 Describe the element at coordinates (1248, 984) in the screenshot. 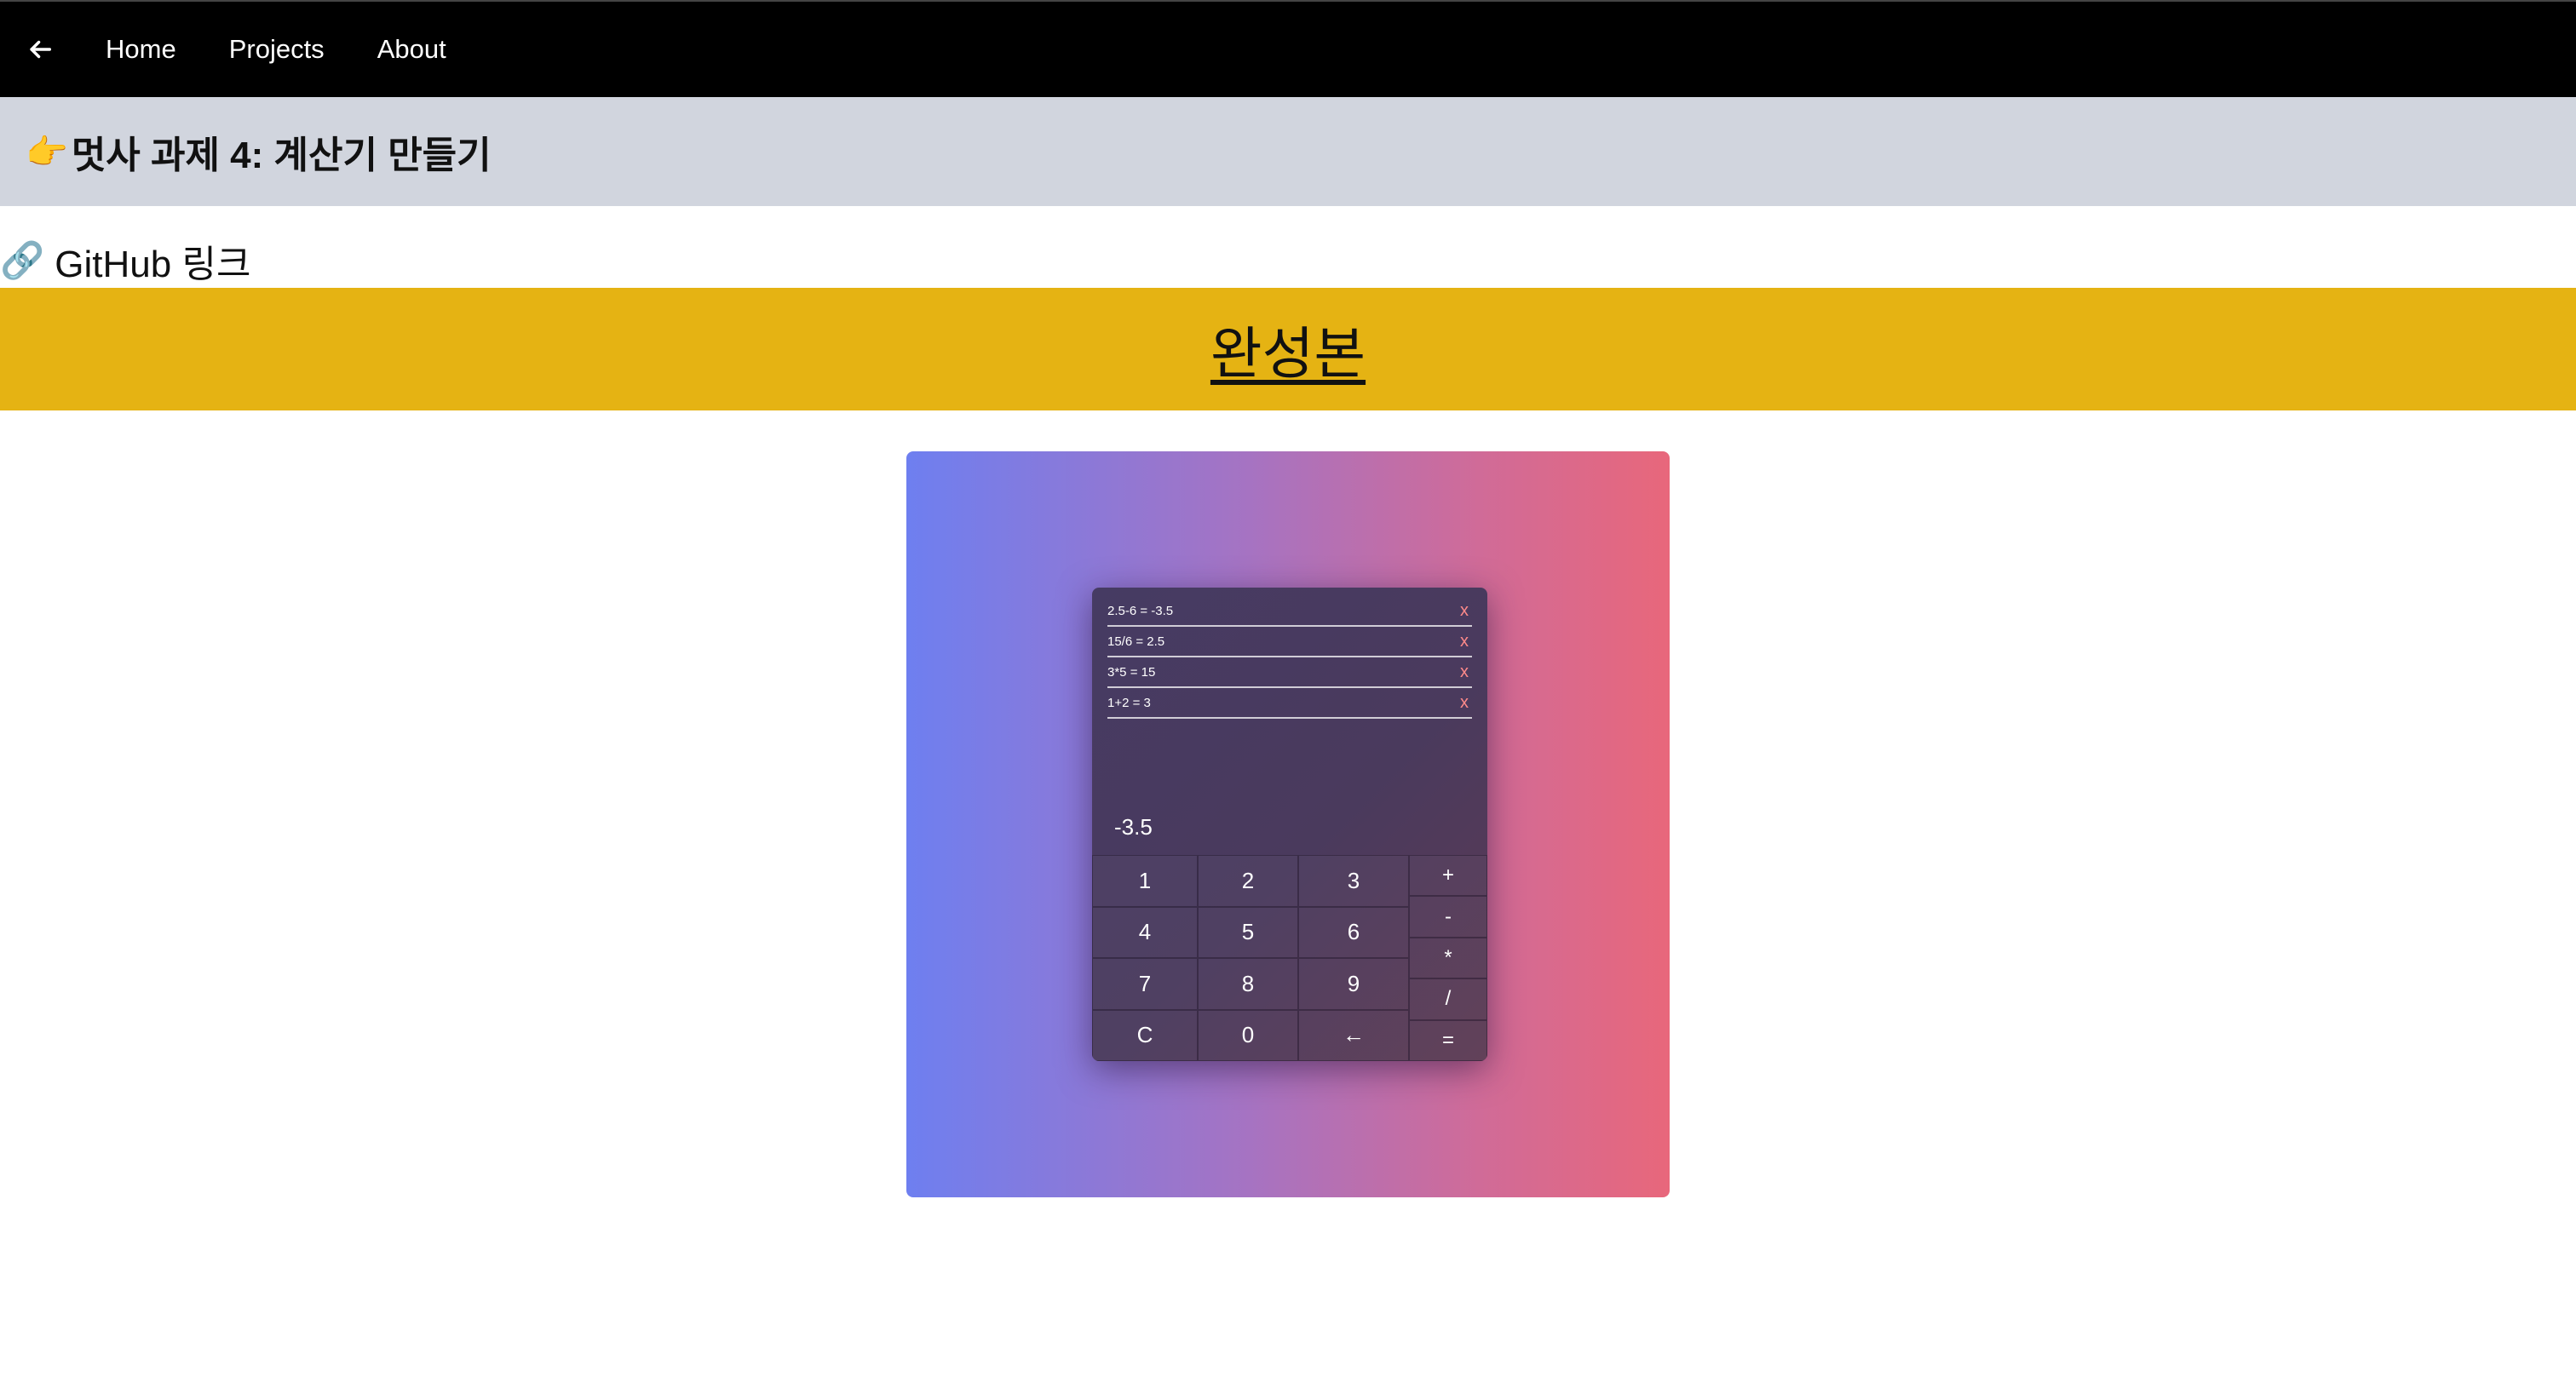

I see `key-8: 8` at that location.